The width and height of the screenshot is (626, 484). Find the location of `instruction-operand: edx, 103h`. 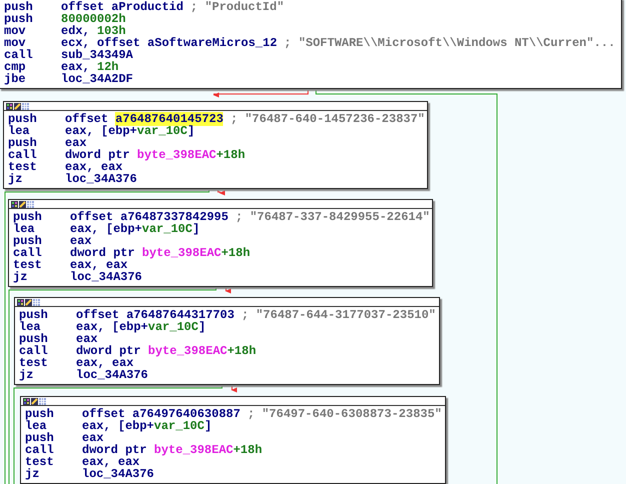

instruction-operand: edx, 103h is located at coordinates (93, 31).